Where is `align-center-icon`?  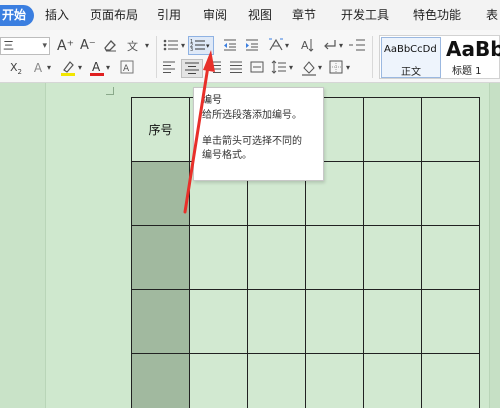 align-center-icon is located at coordinates (192, 68).